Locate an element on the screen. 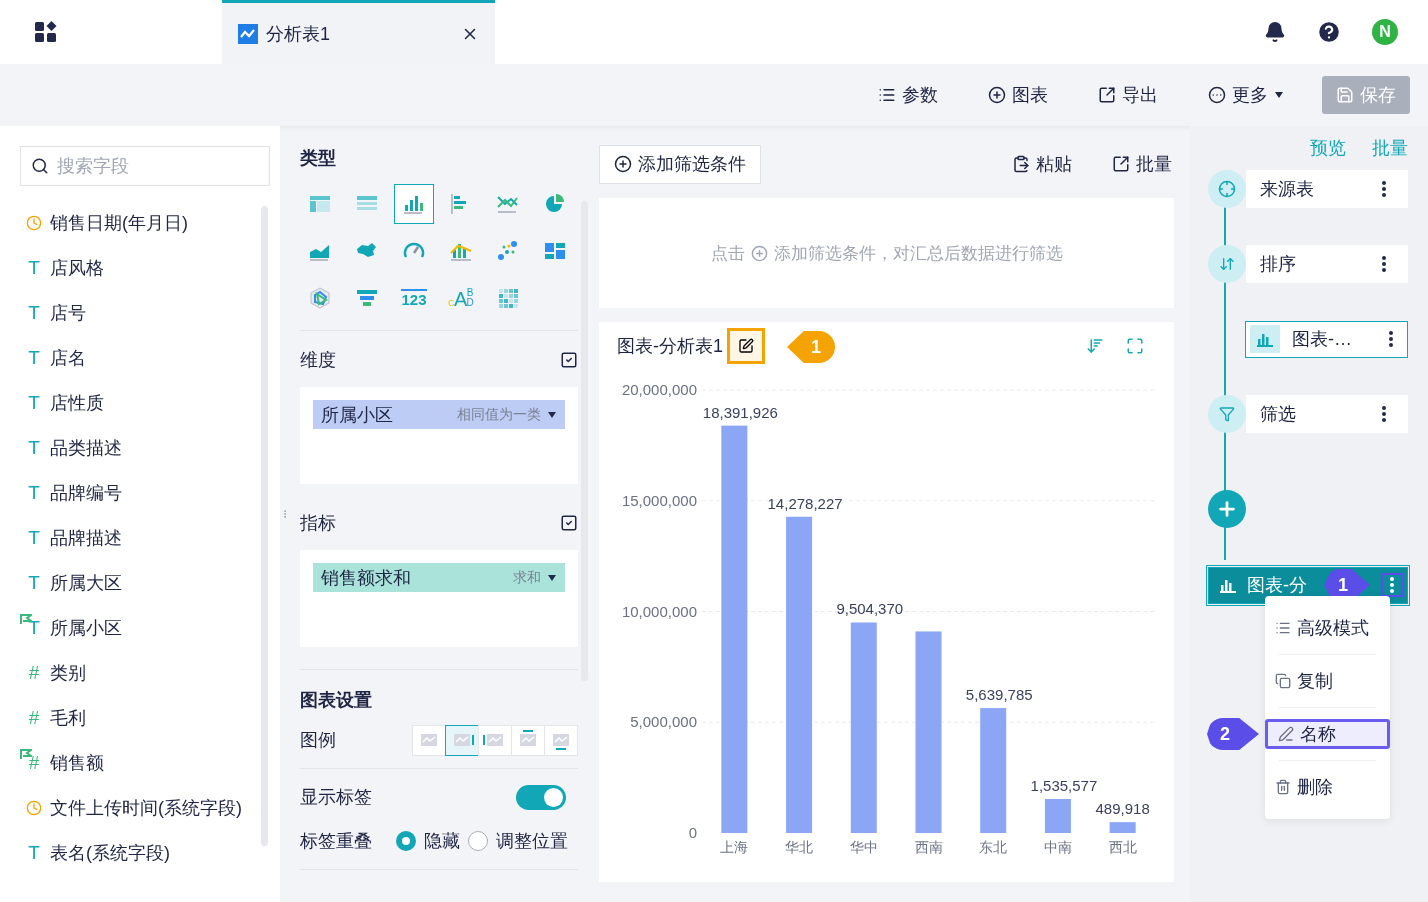 The image size is (1428, 902). search-icon is located at coordinates (40, 166).